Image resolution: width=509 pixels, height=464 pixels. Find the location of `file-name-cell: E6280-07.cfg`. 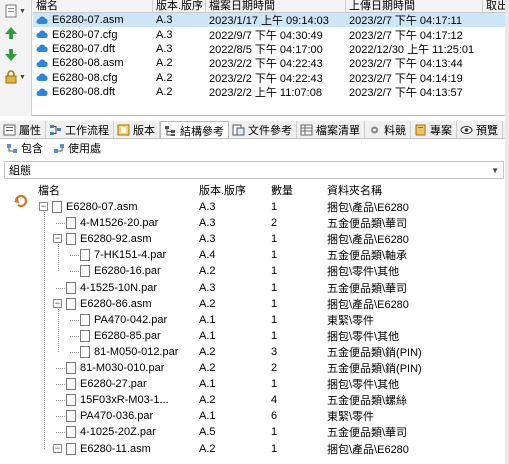

file-name-cell: E6280-07.cfg is located at coordinates (93, 35).